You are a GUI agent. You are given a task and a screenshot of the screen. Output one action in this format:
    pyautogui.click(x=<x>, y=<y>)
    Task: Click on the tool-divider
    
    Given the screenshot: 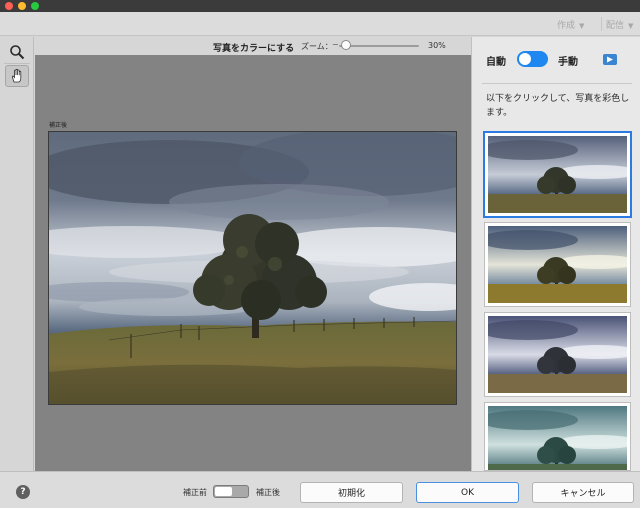 What is the action you would take?
    pyautogui.click(x=17, y=63)
    